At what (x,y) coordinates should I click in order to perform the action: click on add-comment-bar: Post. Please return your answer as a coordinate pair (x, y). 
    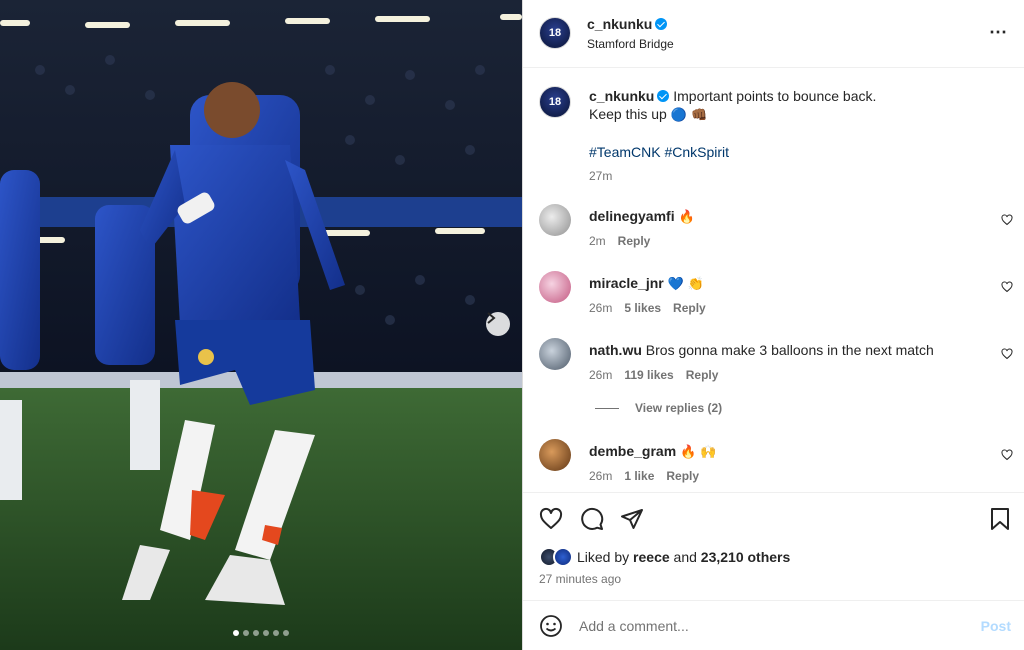
    Looking at the image, I should click on (773, 625).